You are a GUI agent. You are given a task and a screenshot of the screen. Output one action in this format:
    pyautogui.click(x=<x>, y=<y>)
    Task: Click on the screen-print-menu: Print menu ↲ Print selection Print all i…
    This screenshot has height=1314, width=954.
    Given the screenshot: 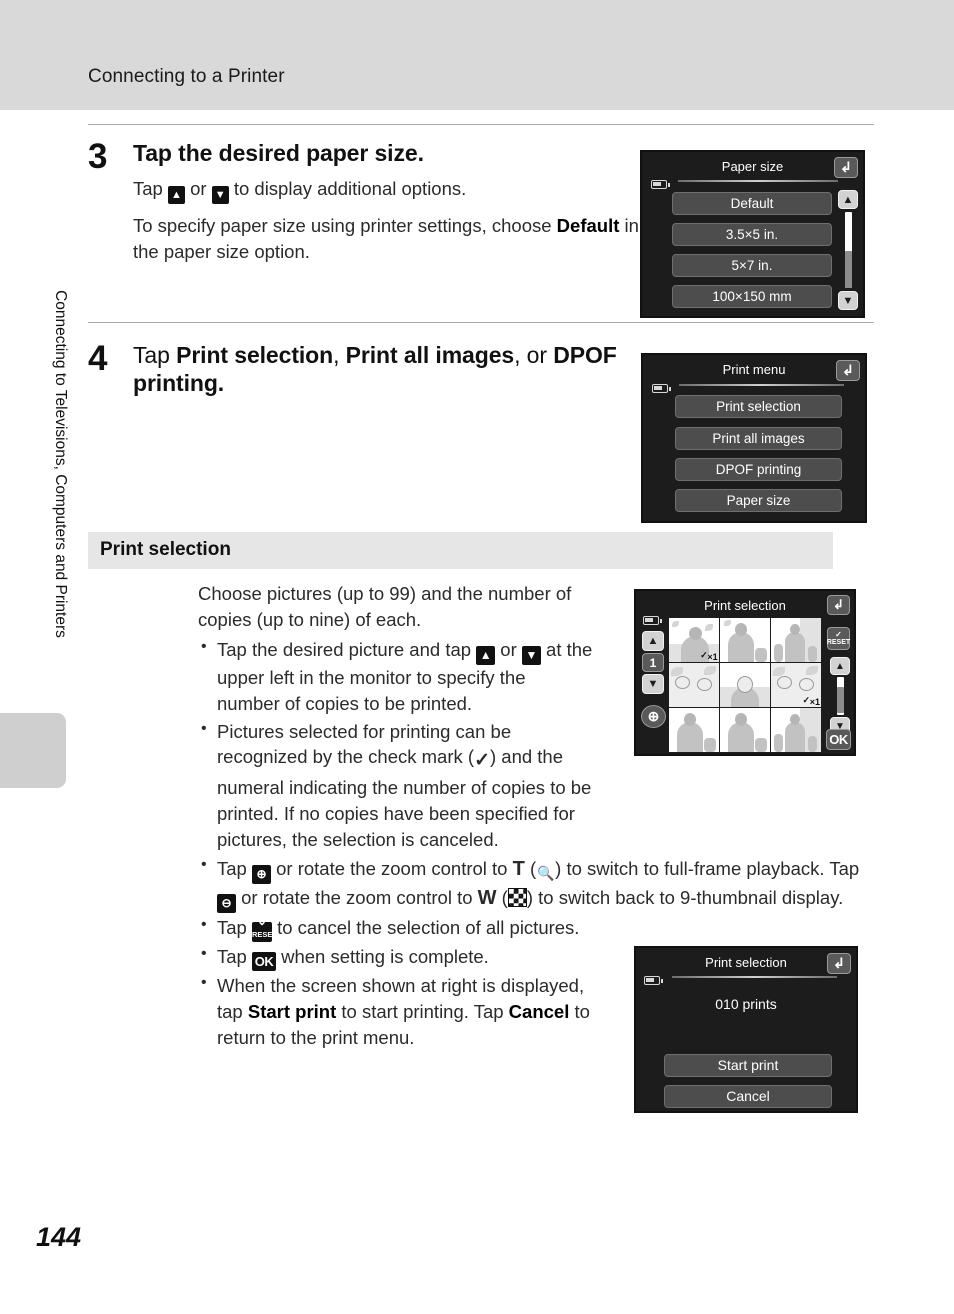 What is the action you would take?
    pyautogui.click(x=754, y=438)
    